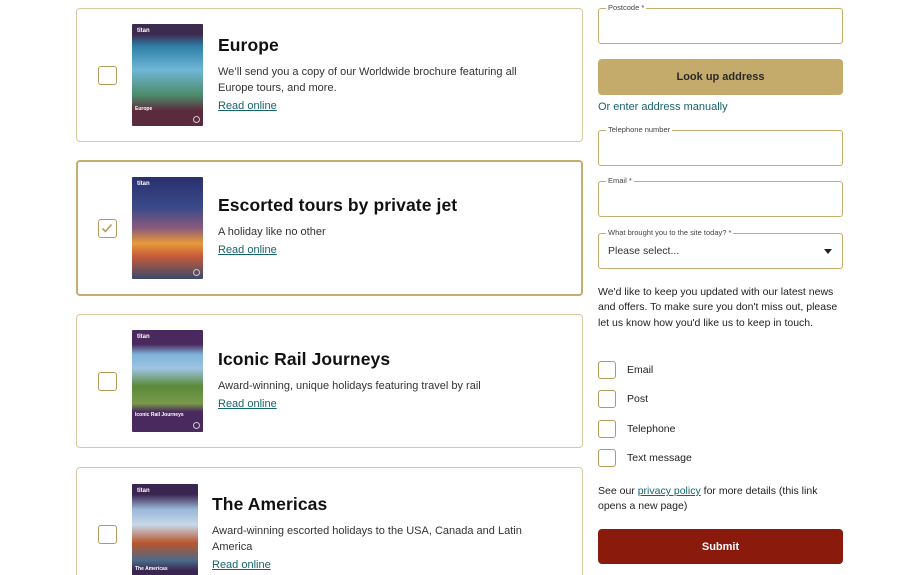 Image resolution: width=920 pixels, height=575 pixels. I want to click on checkmark-icon, so click(107, 228).